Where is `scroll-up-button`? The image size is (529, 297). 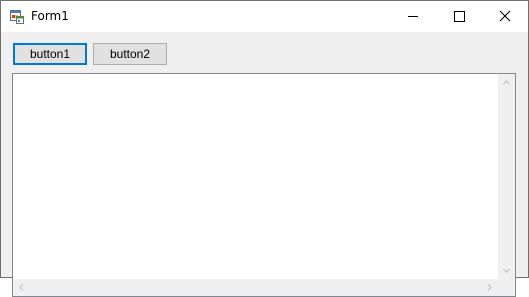
scroll-up-button is located at coordinates (506, 82).